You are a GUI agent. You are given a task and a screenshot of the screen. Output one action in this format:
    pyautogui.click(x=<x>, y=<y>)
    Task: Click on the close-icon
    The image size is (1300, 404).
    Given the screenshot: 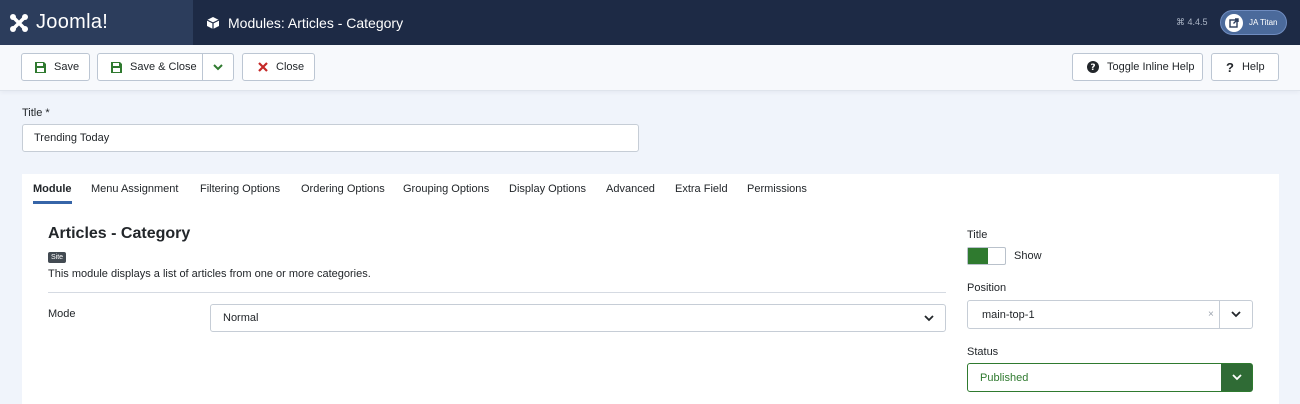 What is the action you would take?
    pyautogui.click(x=263, y=67)
    